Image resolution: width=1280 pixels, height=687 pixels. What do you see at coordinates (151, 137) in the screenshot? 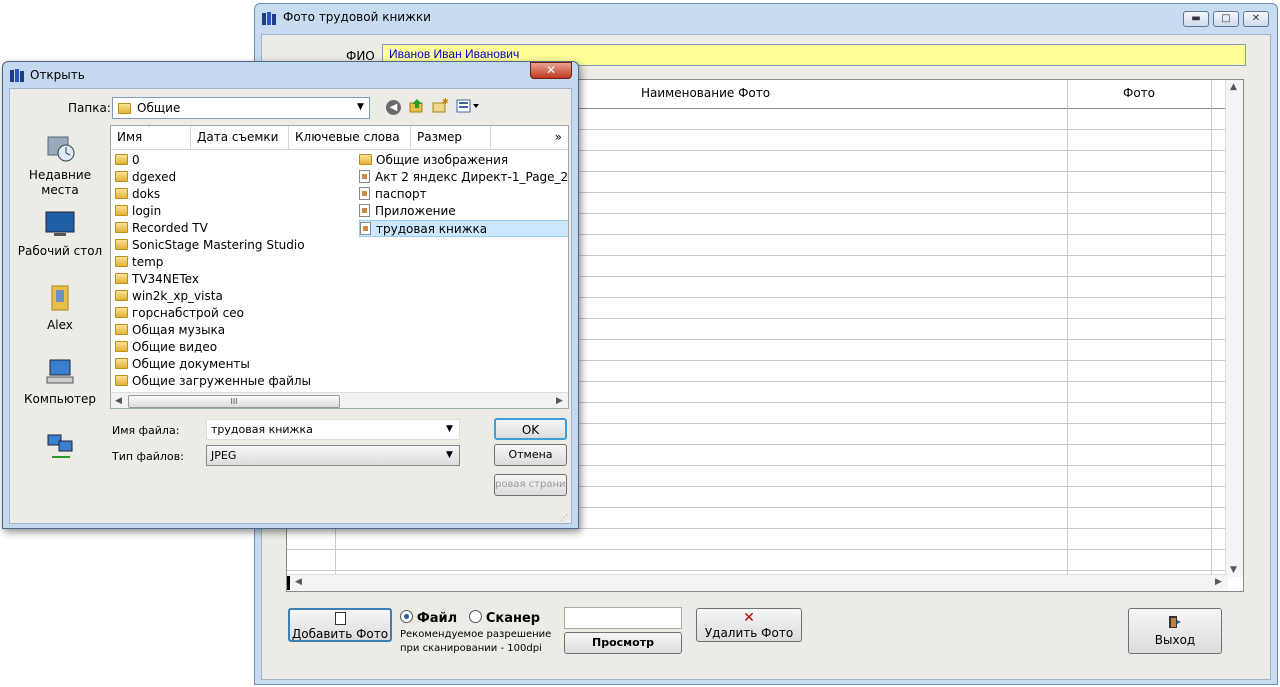
I see `column-header-name: Имя ˄` at bounding box center [151, 137].